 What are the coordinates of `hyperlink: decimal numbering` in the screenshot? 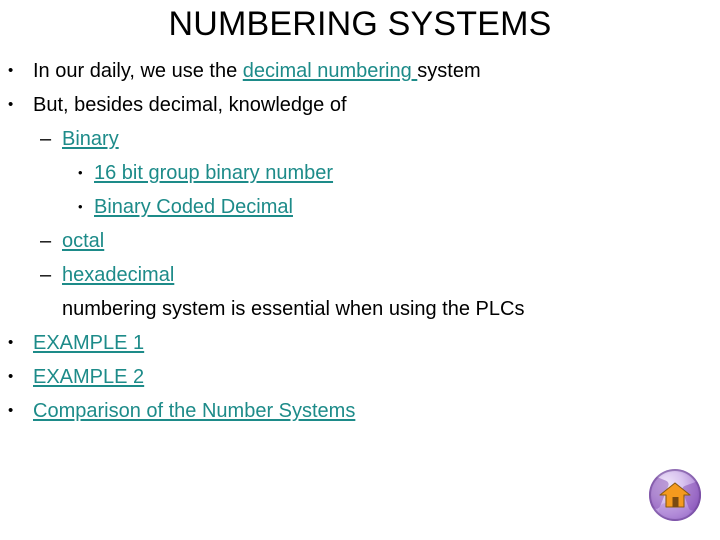 It's located at (330, 71).